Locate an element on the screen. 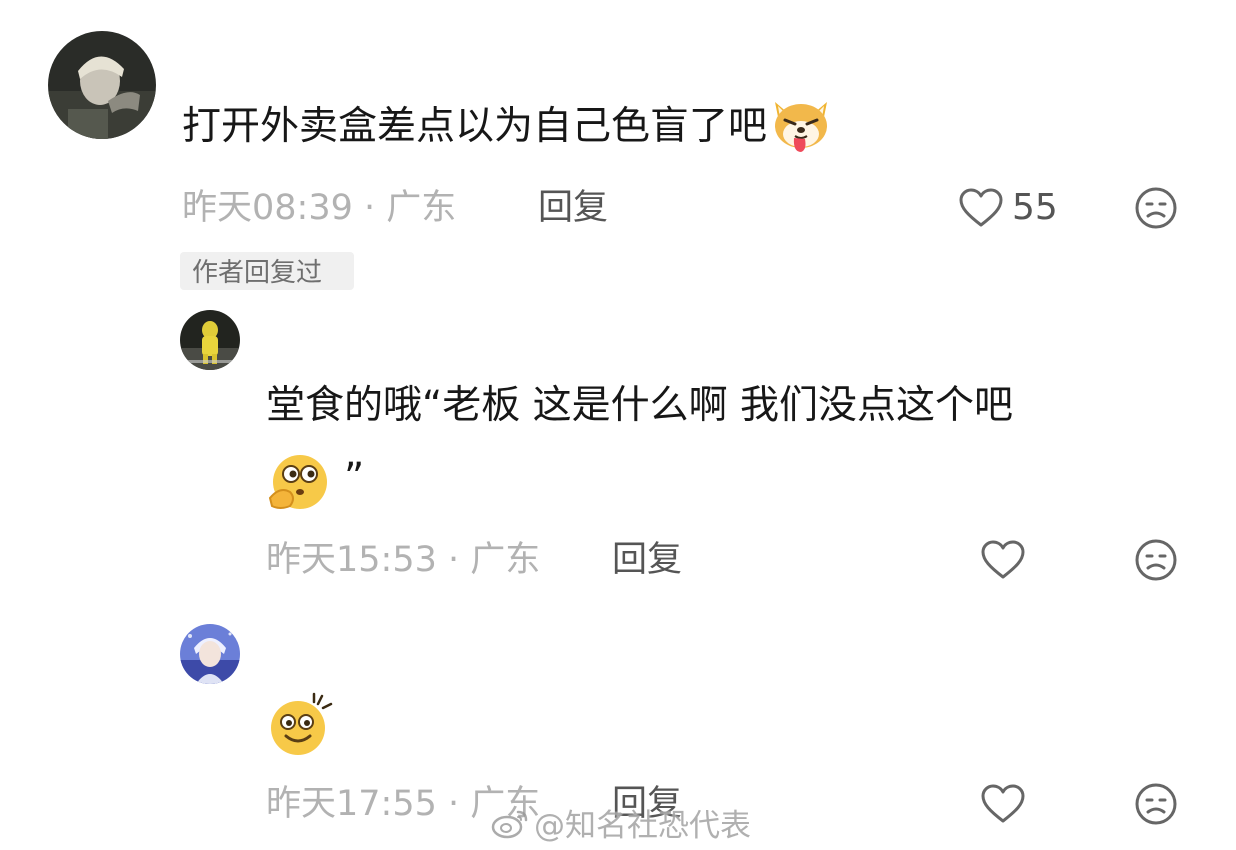 The width and height of the screenshot is (1236, 850). comment-meta: 昨天08:39 · 广东 is located at coordinates (319, 208).